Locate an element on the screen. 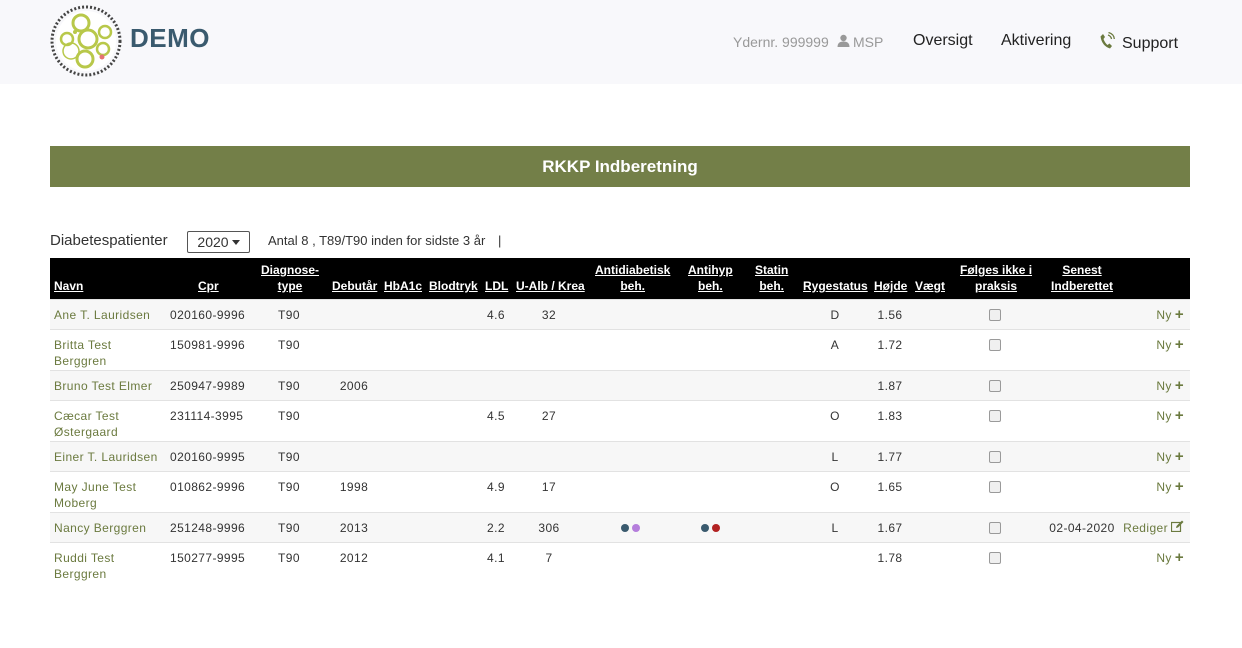 The height and width of the screenshot is (648, 1242). col-antidiabetisk-line2: beh. is located at coordinates (633, 286).